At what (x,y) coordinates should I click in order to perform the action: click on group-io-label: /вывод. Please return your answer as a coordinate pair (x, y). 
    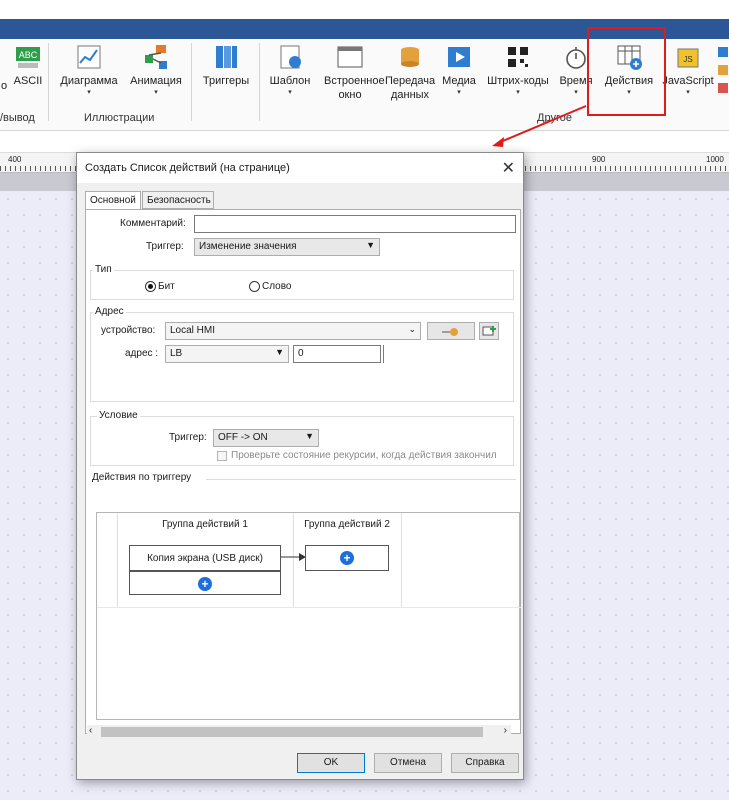
    Looking at the image, I should click on (17, 118).